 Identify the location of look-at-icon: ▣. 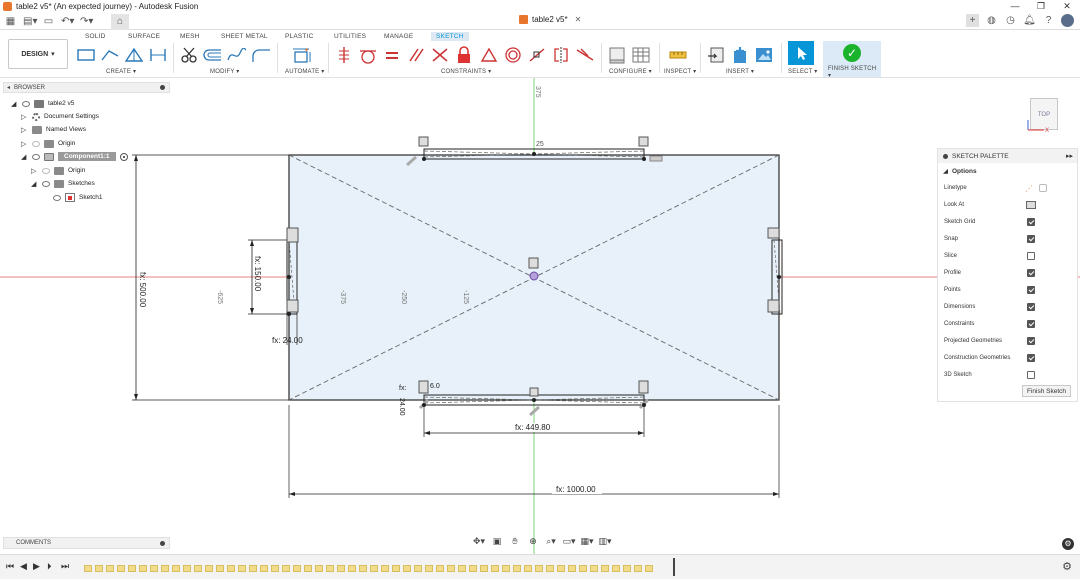
(497, 541).